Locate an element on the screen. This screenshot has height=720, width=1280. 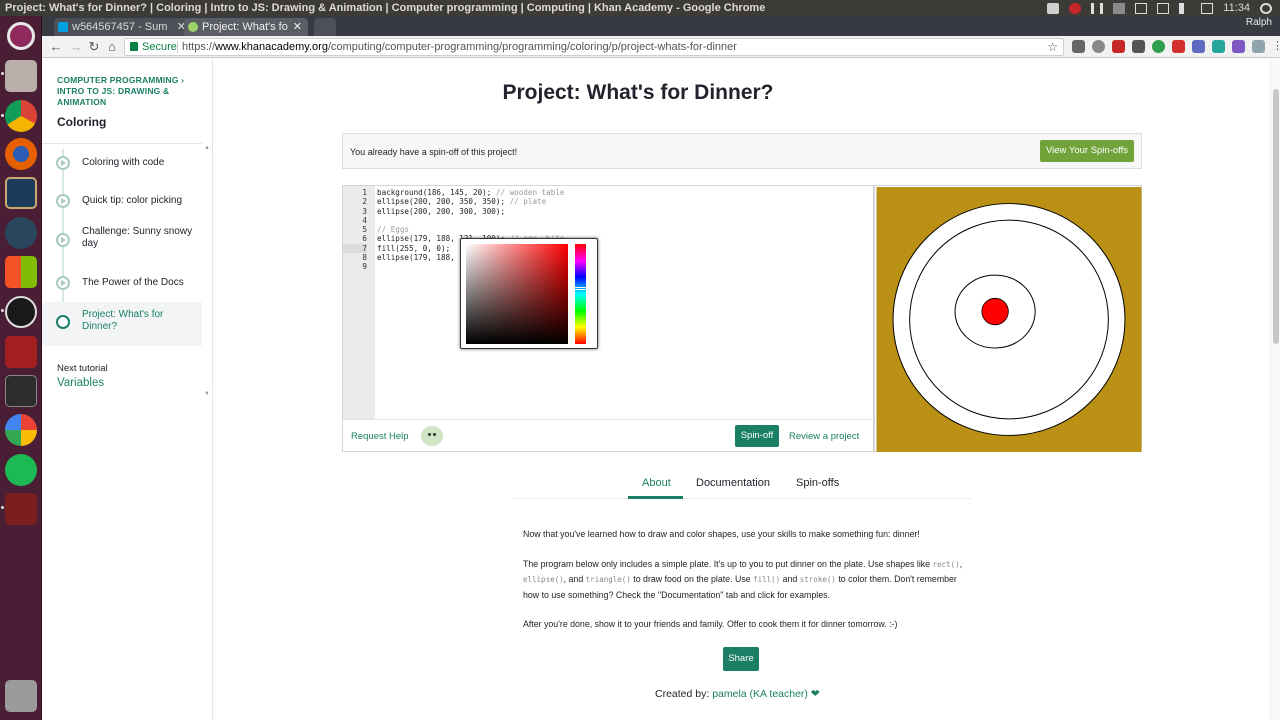
close-tab-icon: ✕ is located at coordinates (297, 27).